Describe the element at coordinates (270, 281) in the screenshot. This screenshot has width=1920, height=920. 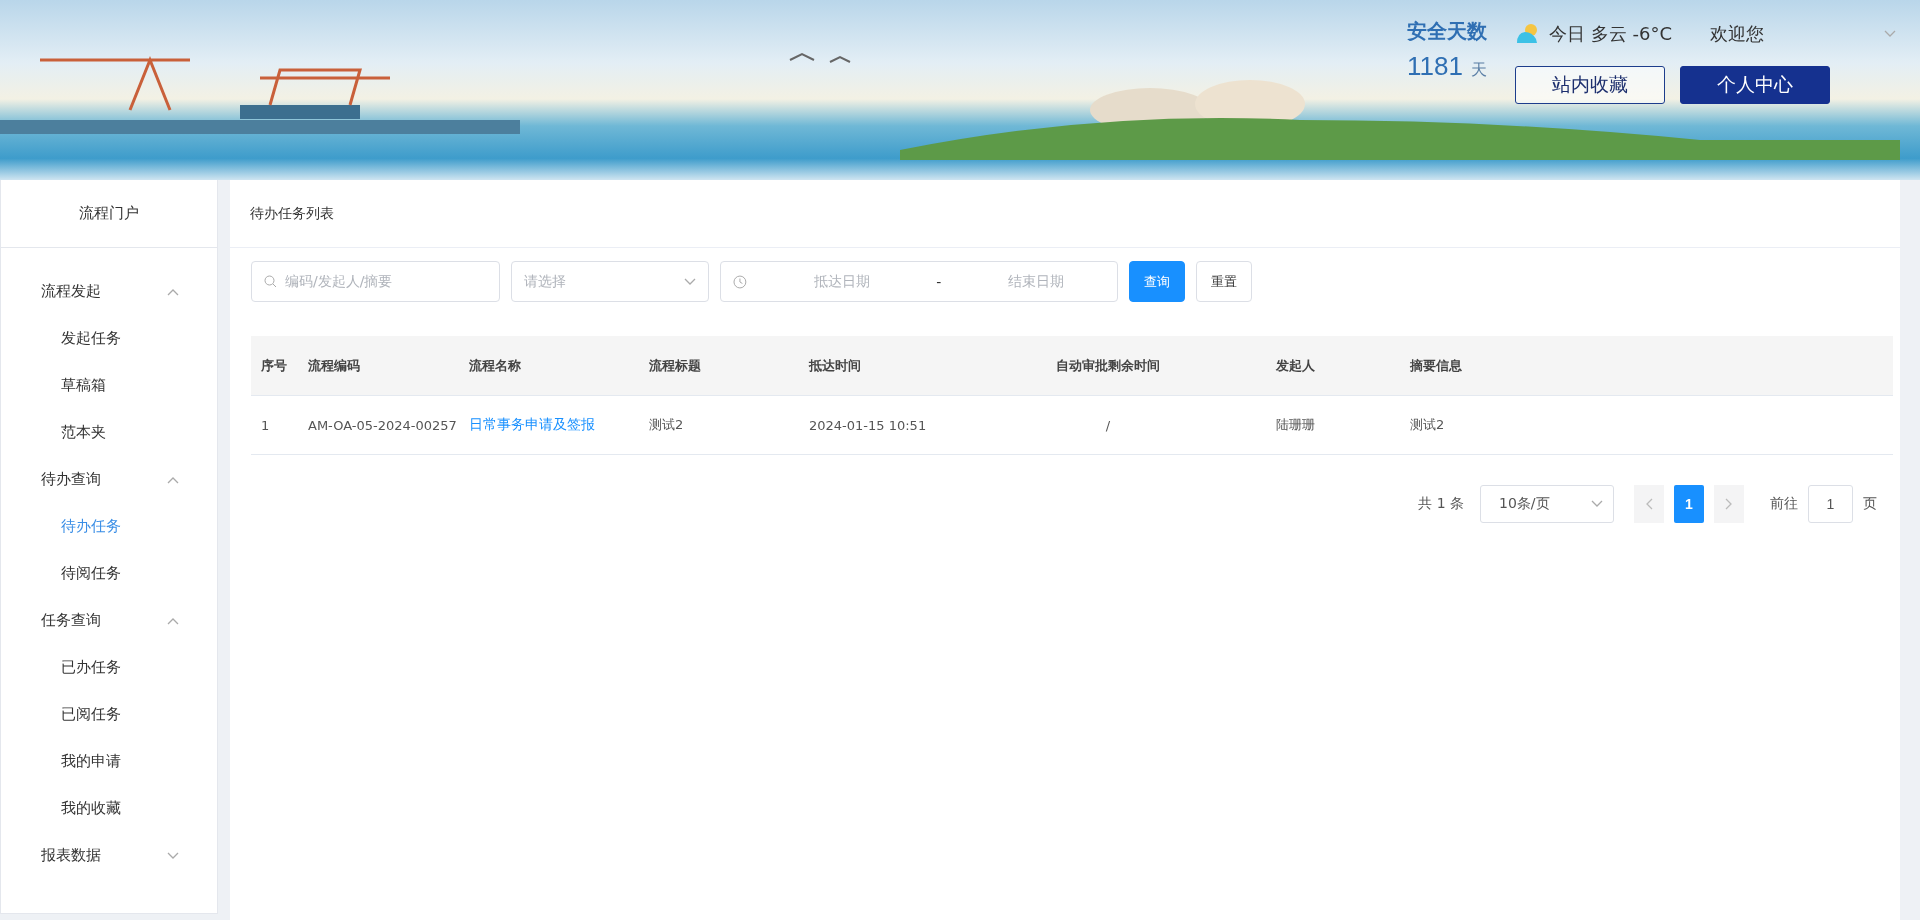
I see `search-icon` at that location.